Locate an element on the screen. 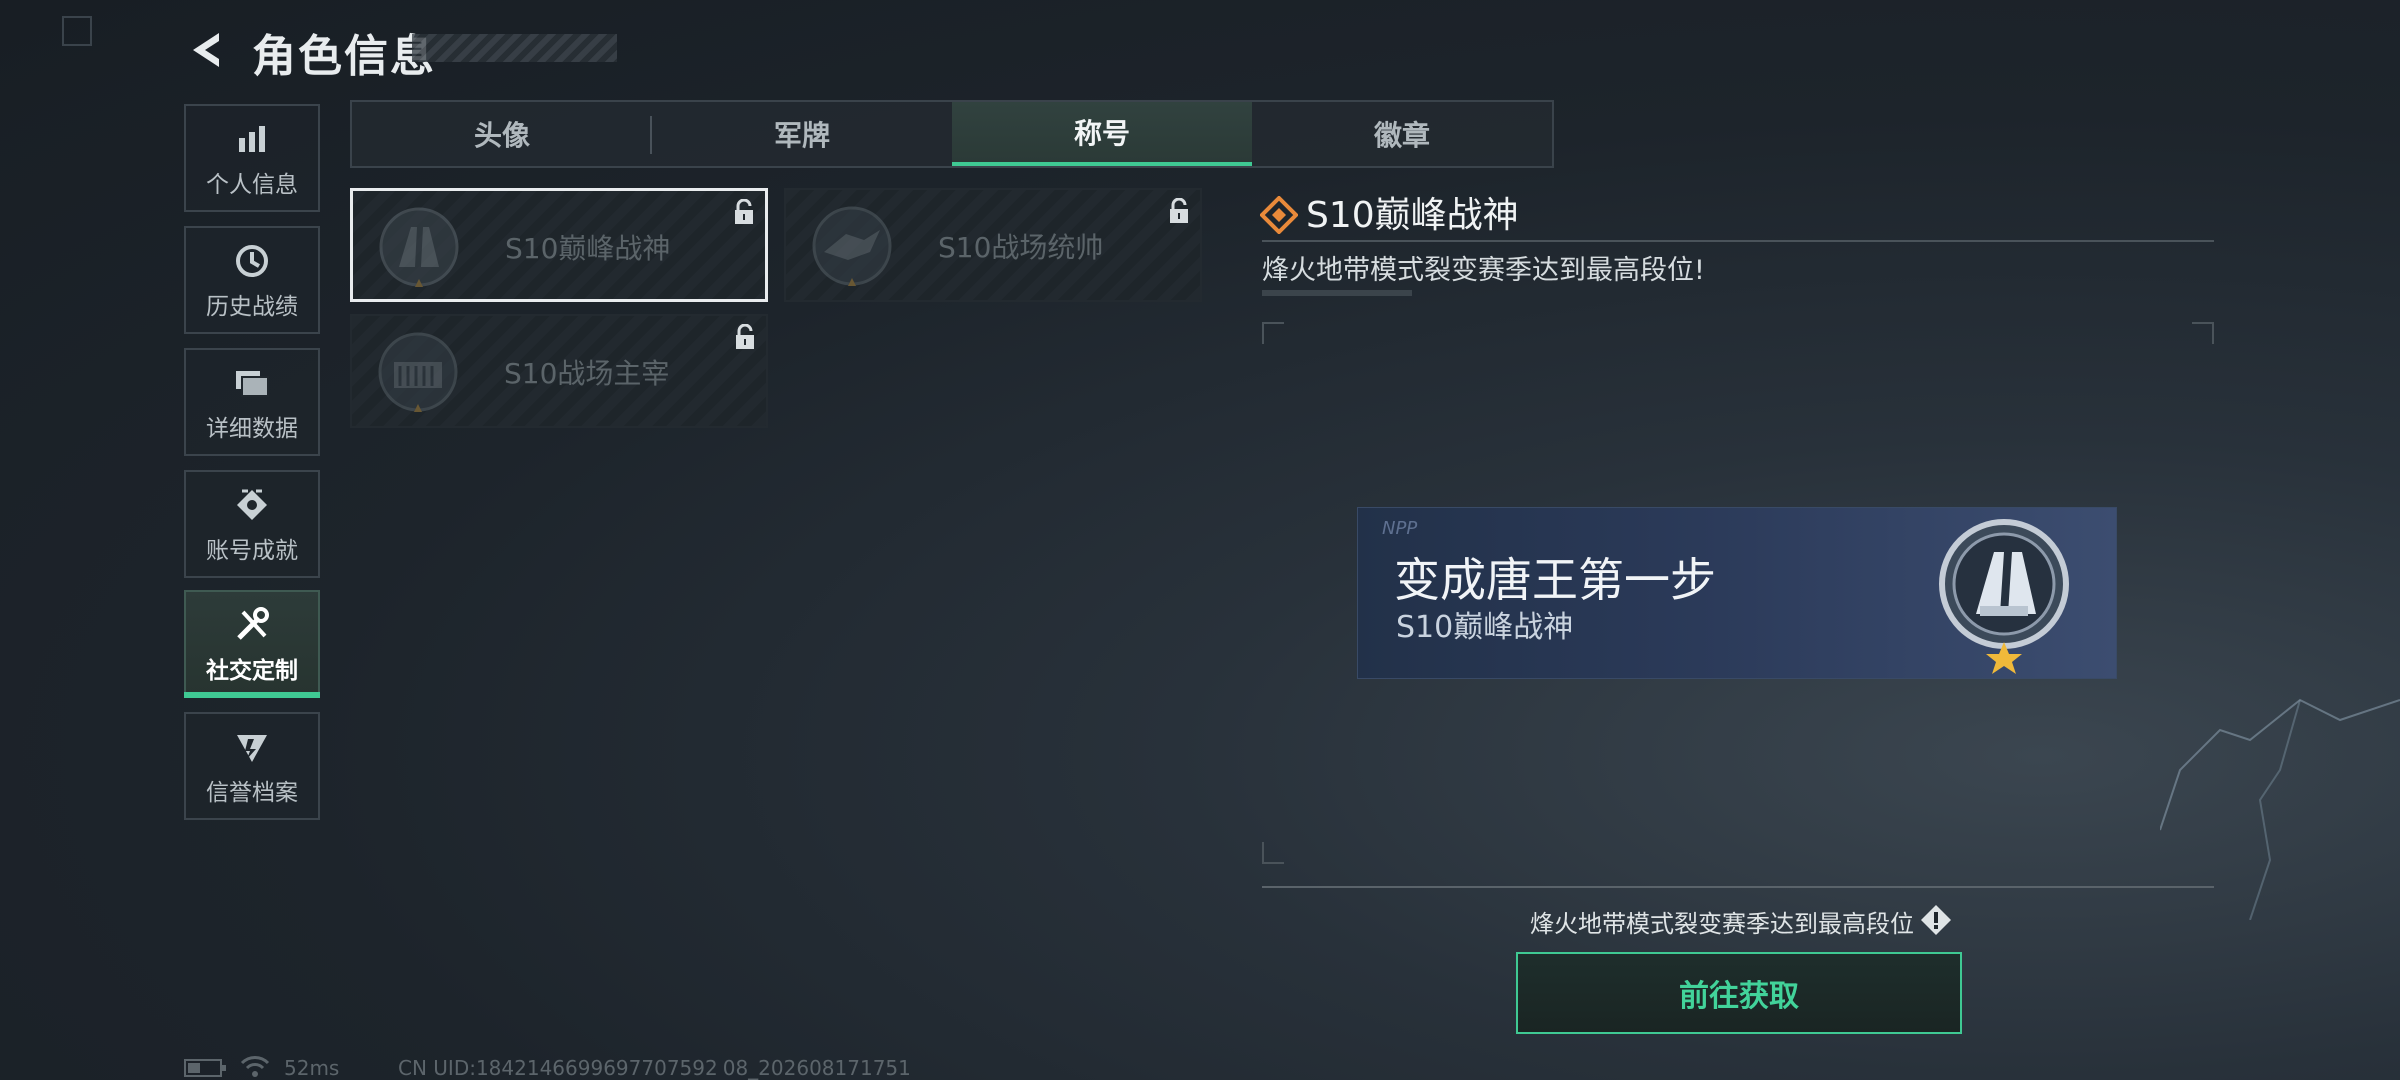 The width and height of the screenshot is (2400, 1080). banner-main-text: 变成唐王第一步 is located at coordinates (1555, 580).